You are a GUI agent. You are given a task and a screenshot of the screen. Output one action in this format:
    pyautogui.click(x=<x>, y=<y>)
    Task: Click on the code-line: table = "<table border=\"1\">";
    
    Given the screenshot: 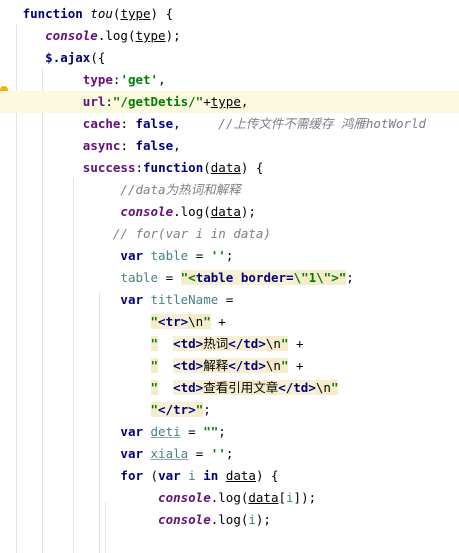 What is the action you would take?
    pyautogui.click(x=229, y=278)
    